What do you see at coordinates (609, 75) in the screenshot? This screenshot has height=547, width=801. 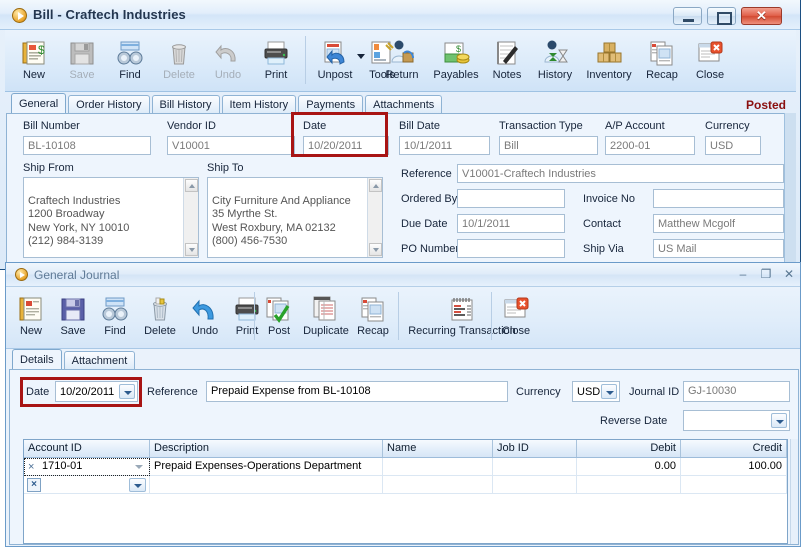 I see `toolbar-label: Inventory` at bounding box center [609, 75].